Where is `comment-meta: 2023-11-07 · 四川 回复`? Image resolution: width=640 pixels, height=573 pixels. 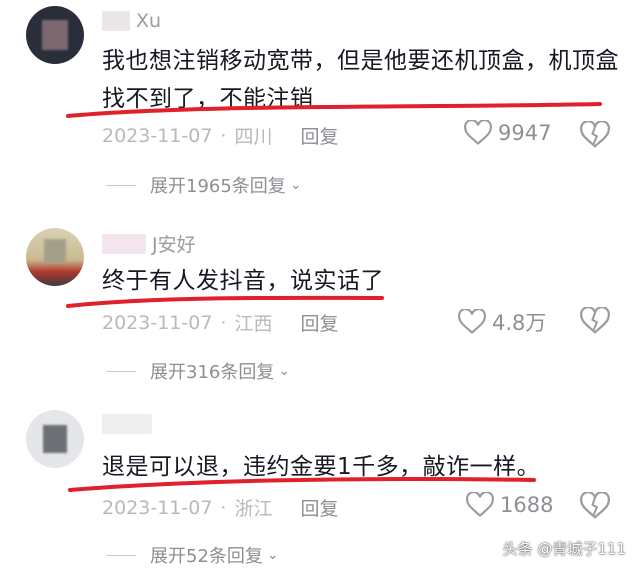
comment-meta: 2023-11-07 · 四川 回复 is located at coordinates (220, 135).